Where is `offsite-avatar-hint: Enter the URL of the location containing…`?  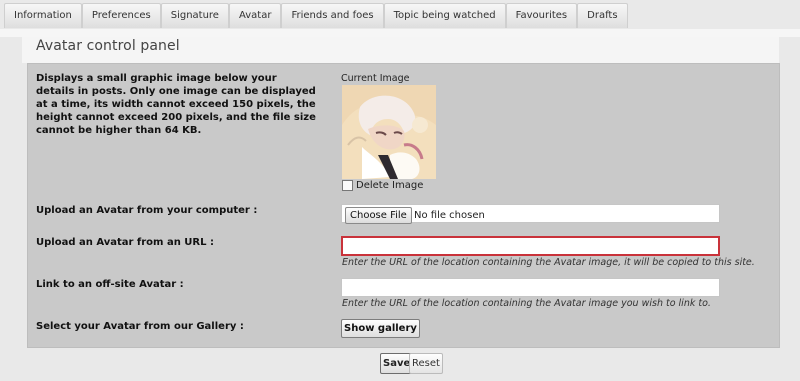
offsite-avatar-hint: Enter the URL of the location containing… is located at coordinates (526, 303).